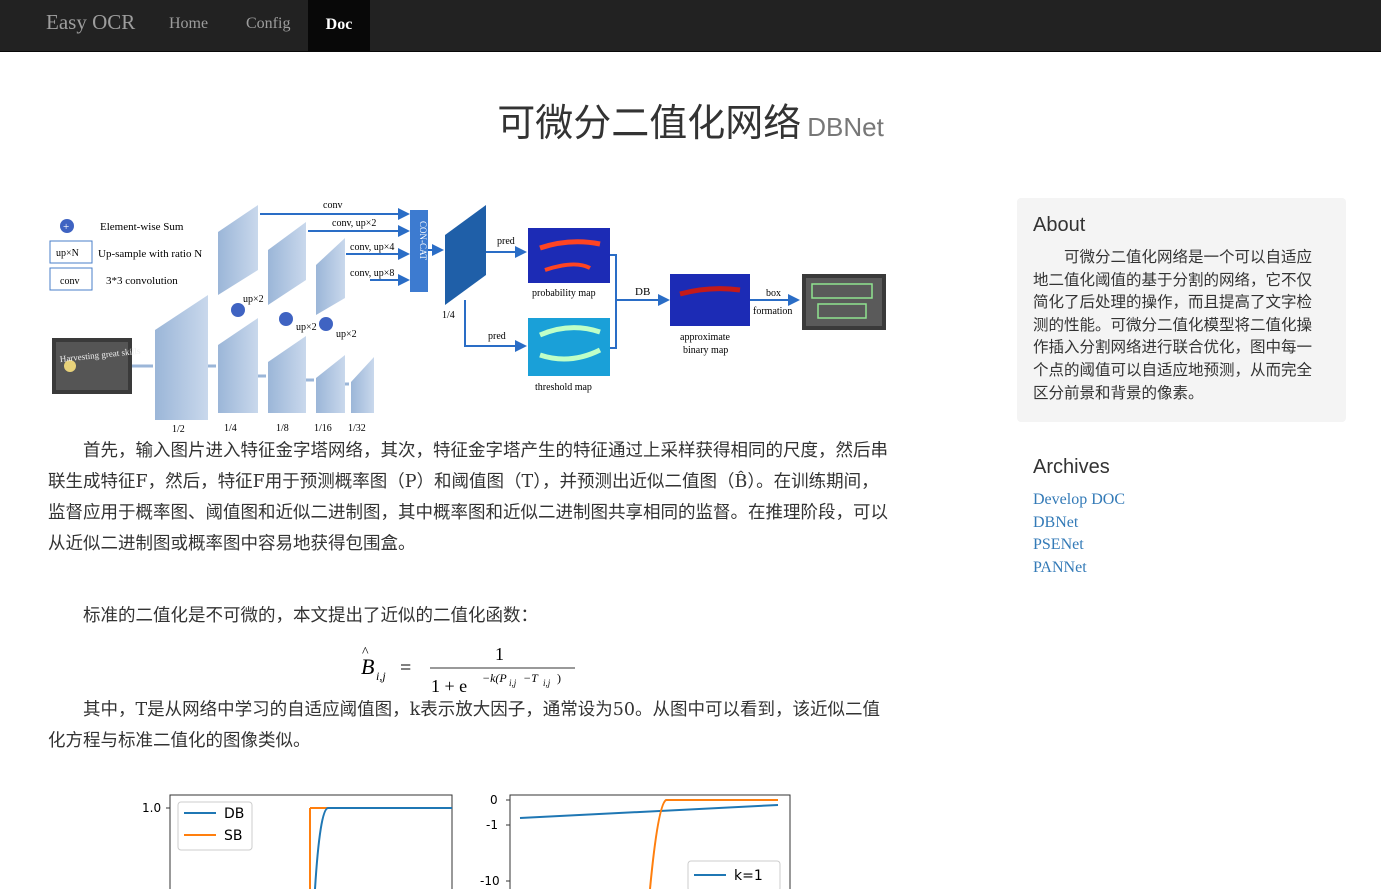  What do you see at coordinates (466, 841) in the screenshot?
I see `binarization-comparison-plots: 1.0 DB SB 0 -1 -10 k=1` at bounding box center [466, 841].